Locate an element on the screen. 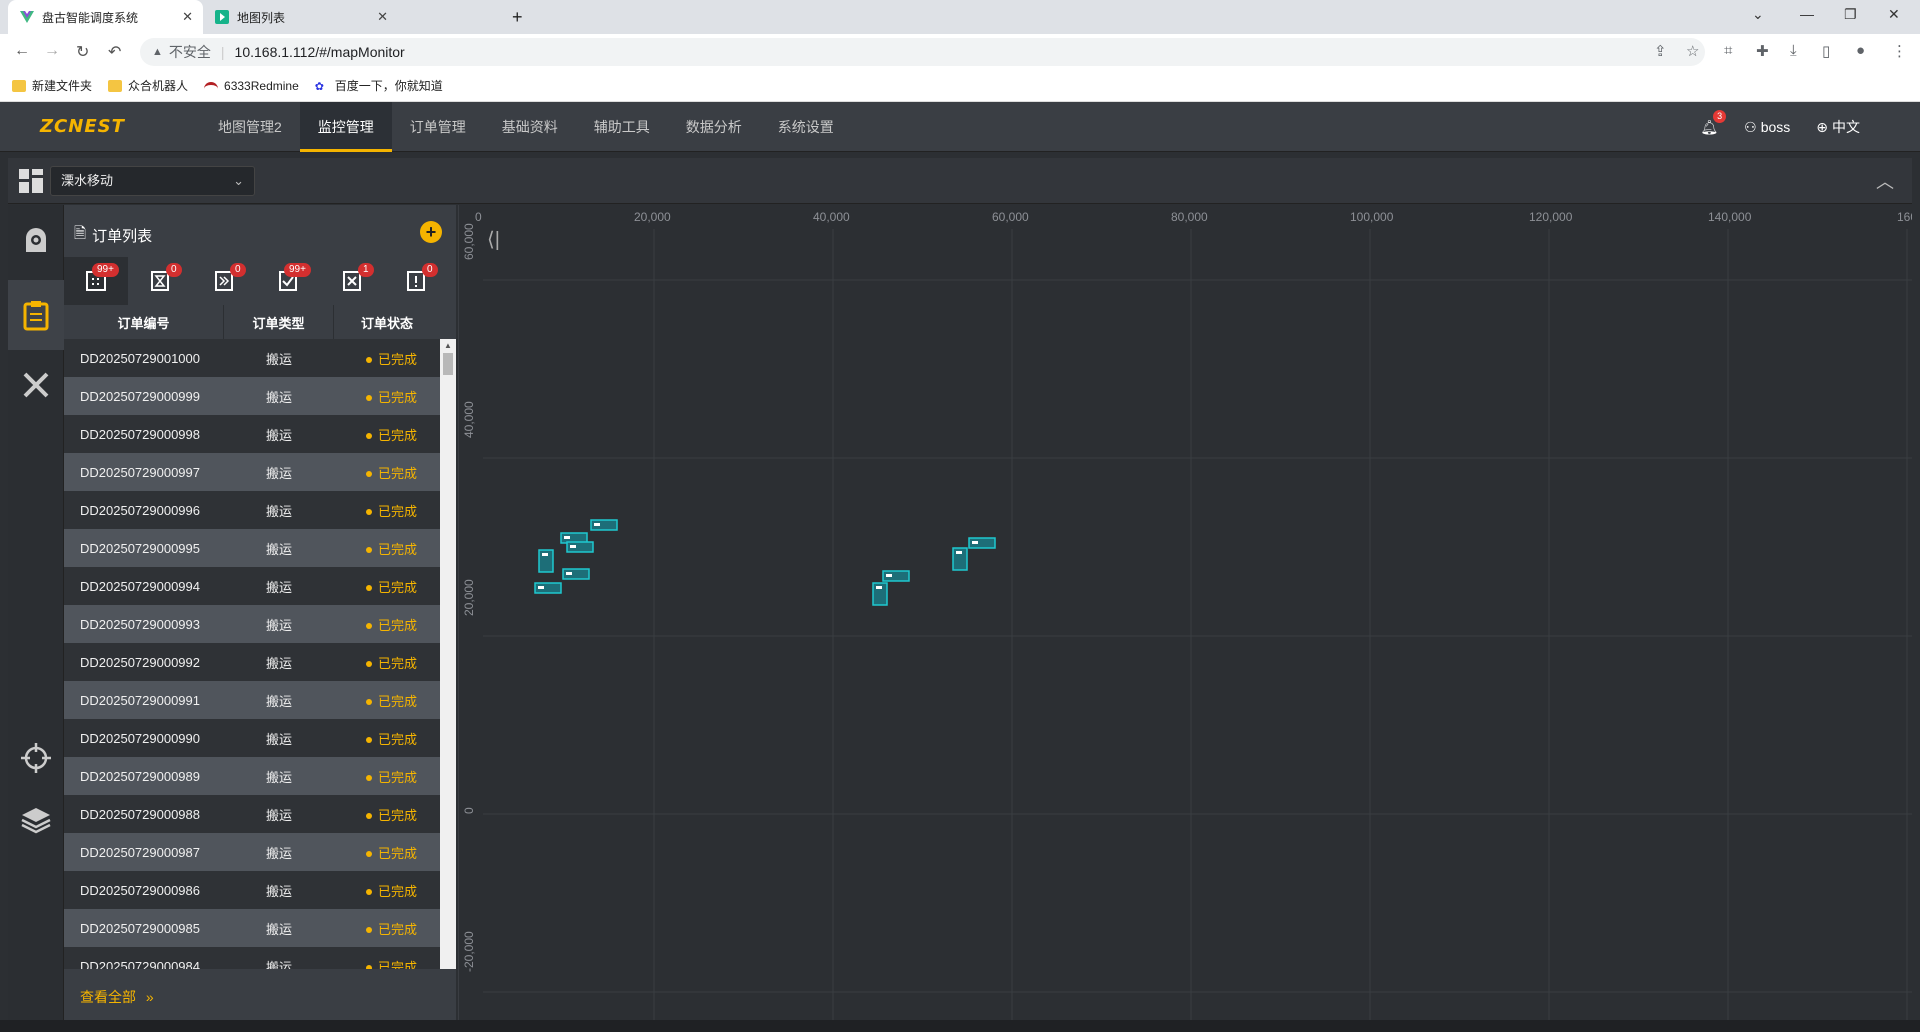  scroll-up-icon: ▲ is located at coordinates (448, 345).